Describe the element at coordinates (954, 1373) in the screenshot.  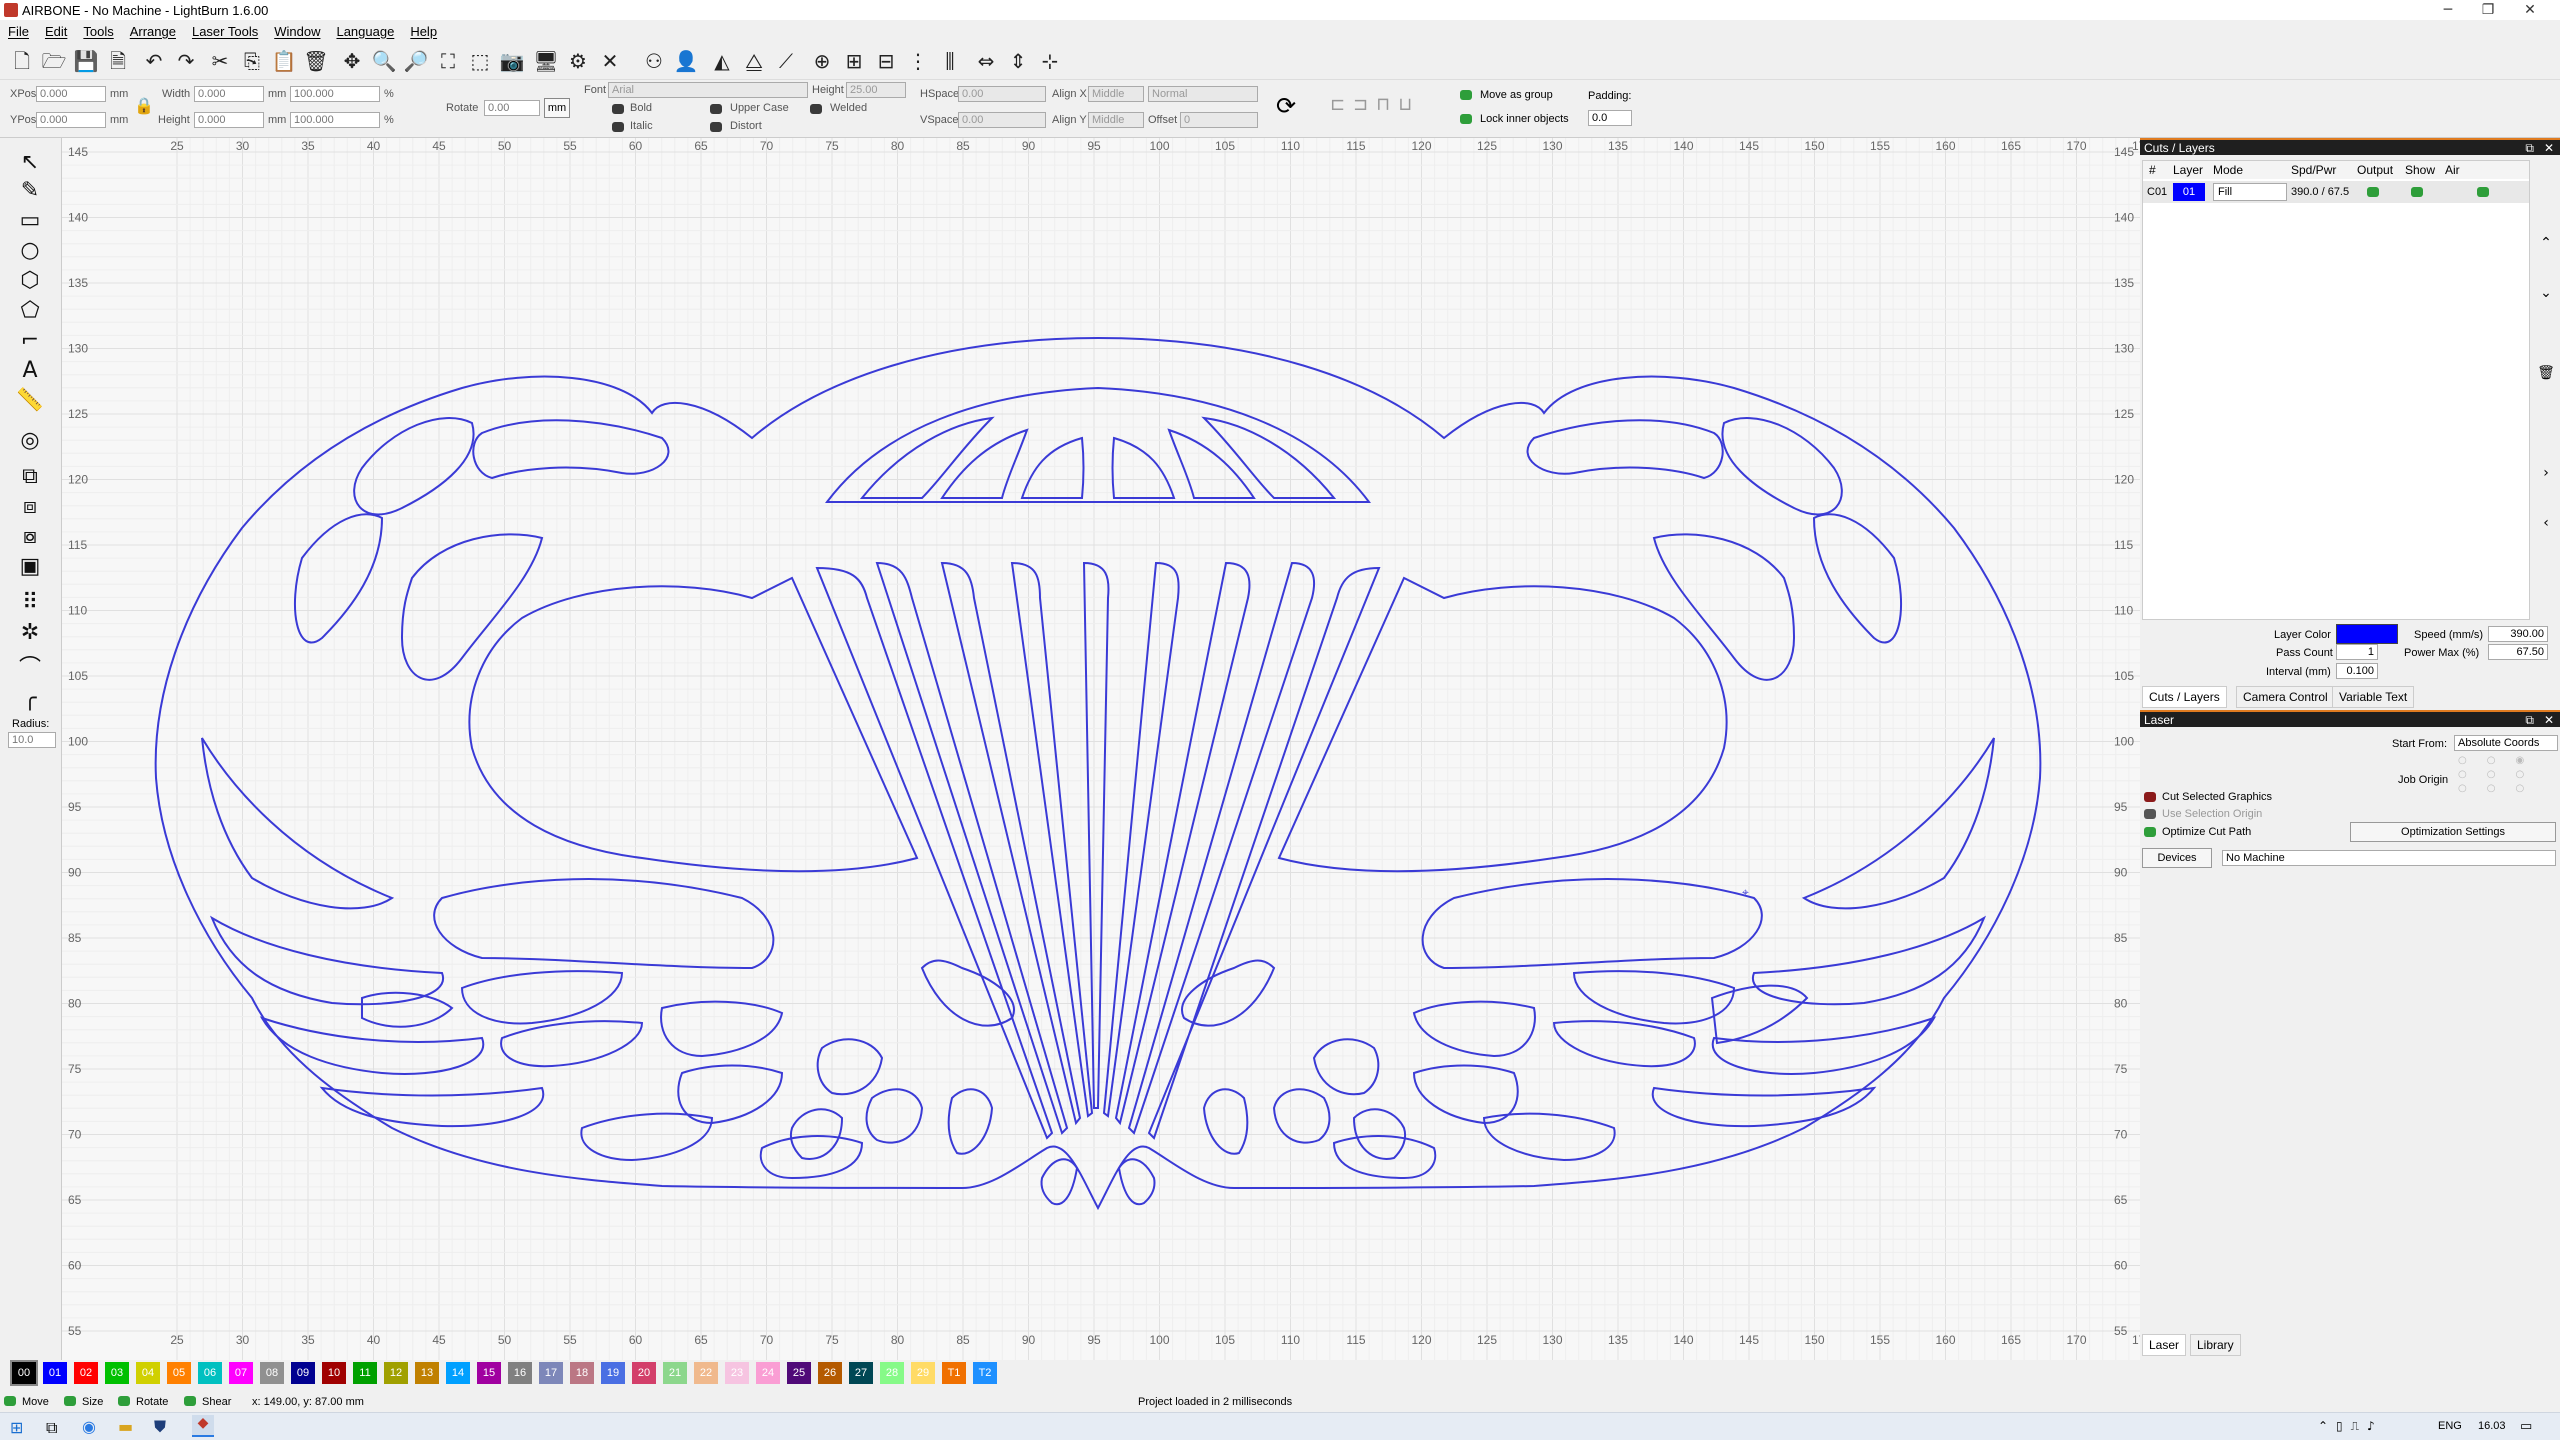
I see `palette-swatch-T1: T1` at that location.